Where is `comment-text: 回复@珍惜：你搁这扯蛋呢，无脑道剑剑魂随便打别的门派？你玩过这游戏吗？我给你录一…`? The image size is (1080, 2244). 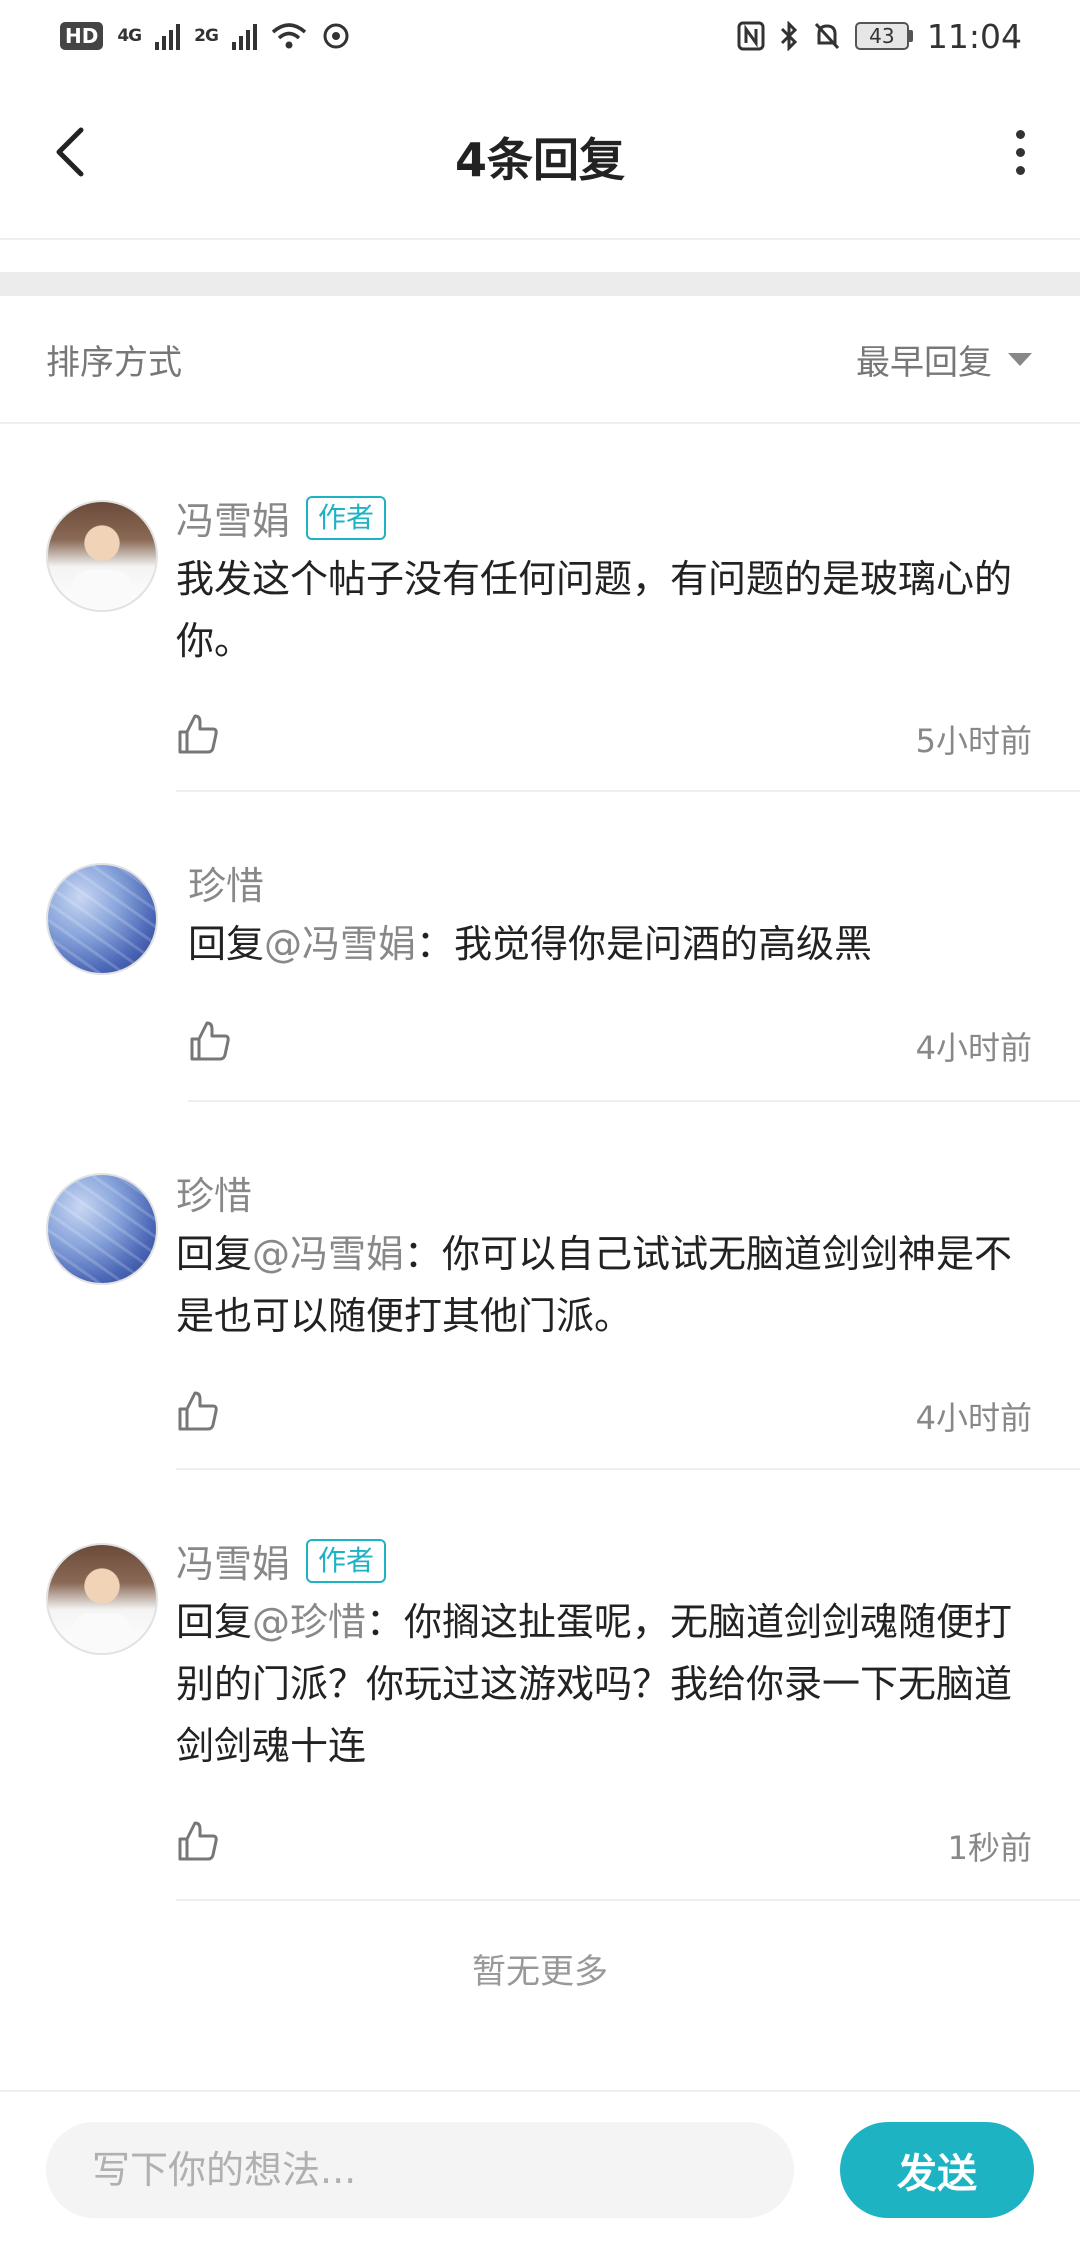
comment-text: 回复@珍惜：你搁这扯蛋呢，无脑道剑剑魂随便打别的门派？你玩过这游戏吗？我给你录一… is located at coordinates (606, 1684).